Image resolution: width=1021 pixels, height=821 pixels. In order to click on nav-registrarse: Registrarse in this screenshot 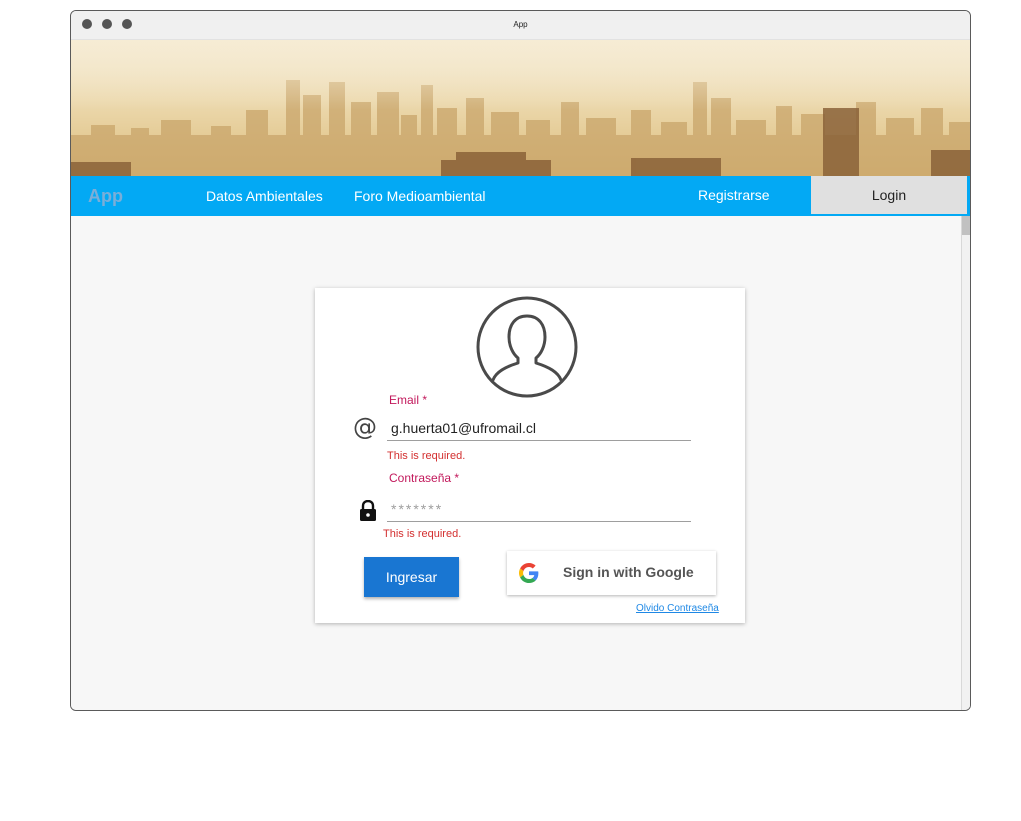, I will do `click(734, 195)`.